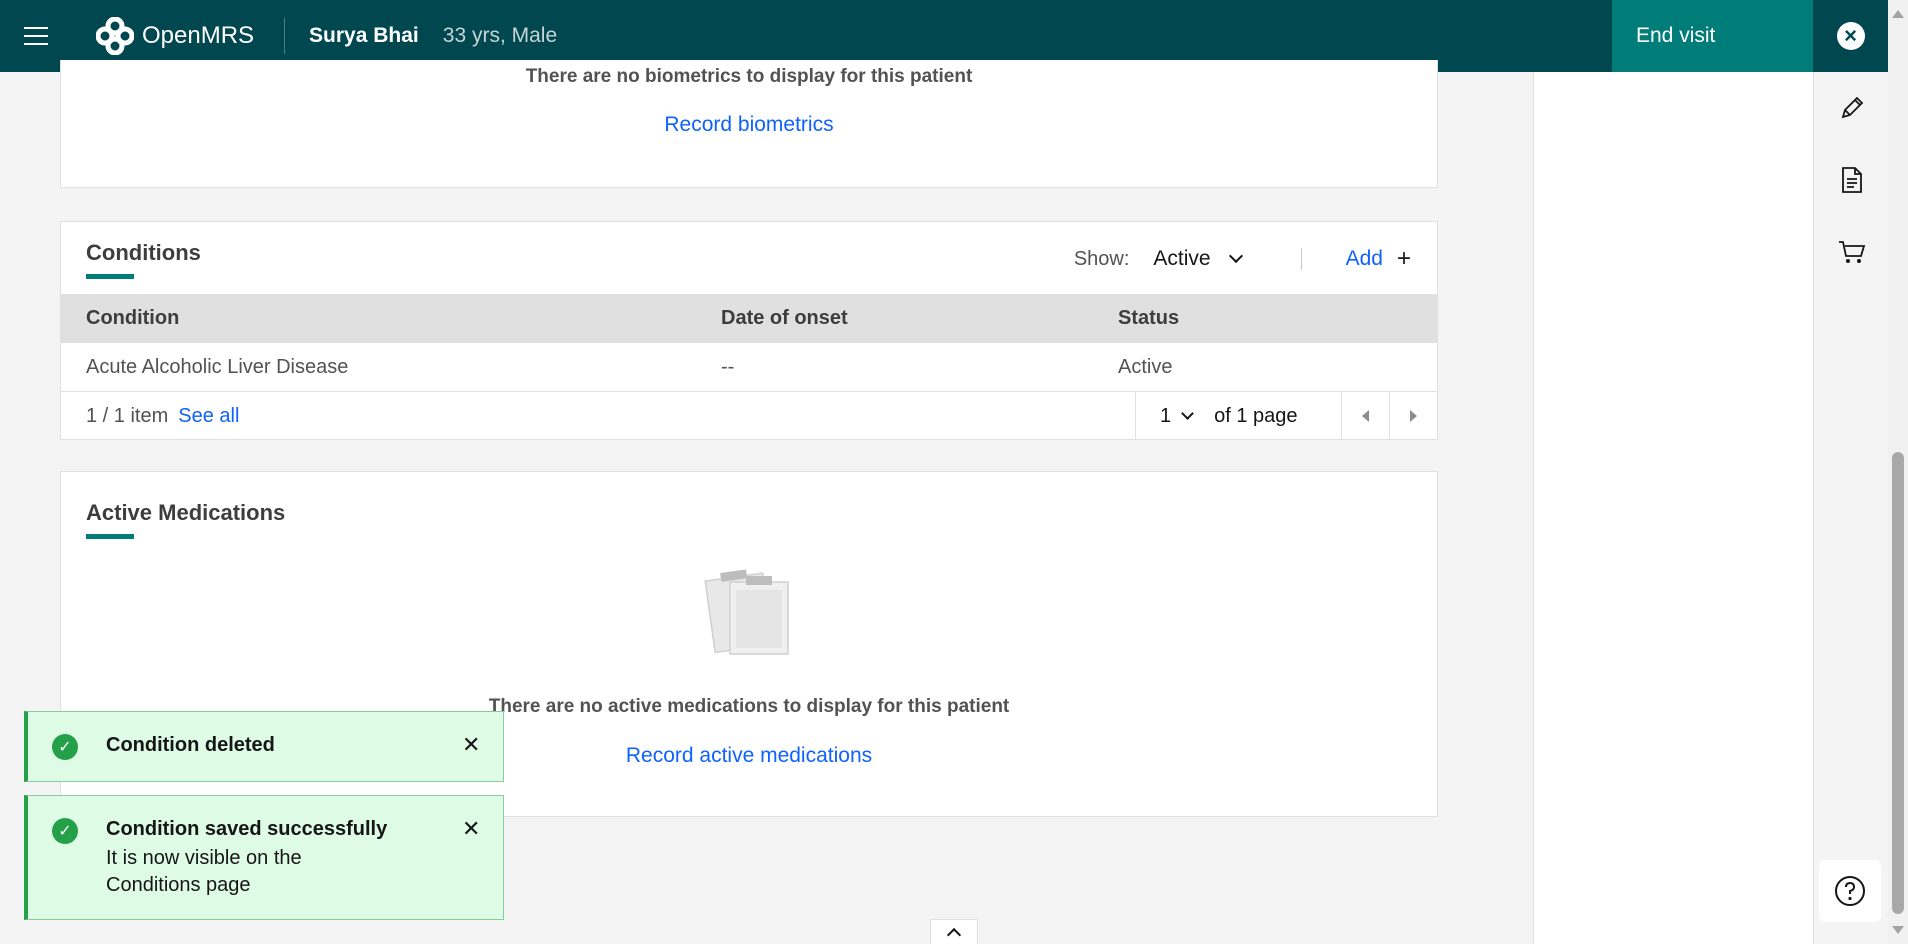  I want to click on patient-name: Surya Bhai, so click(364, 35).